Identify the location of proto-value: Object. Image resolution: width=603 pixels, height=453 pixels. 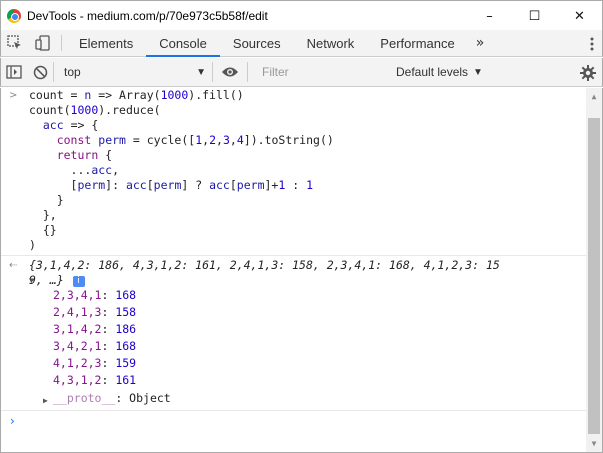
(150, 398).